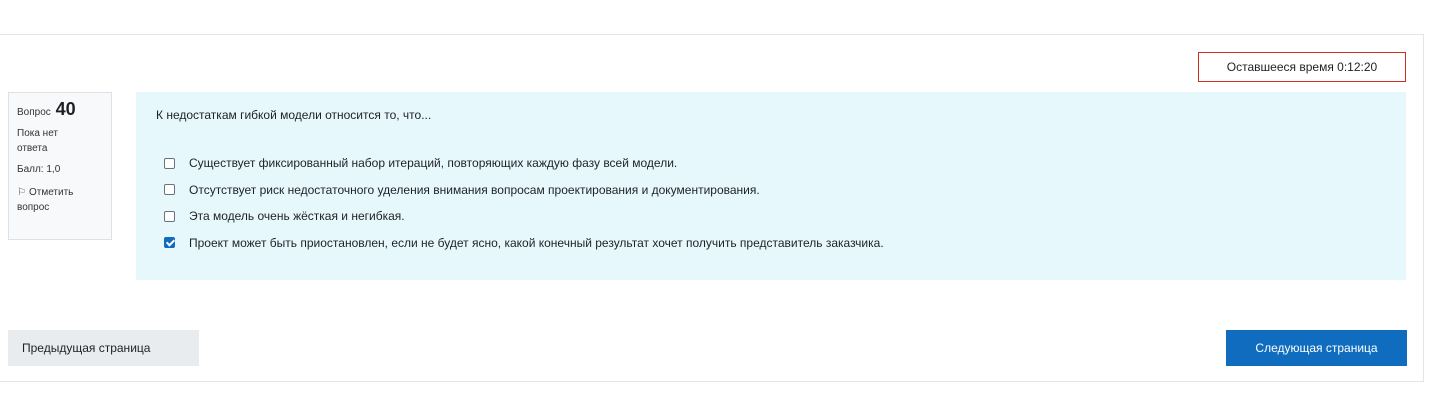  I want to click on question-number-value: 40, so click(65, 109).